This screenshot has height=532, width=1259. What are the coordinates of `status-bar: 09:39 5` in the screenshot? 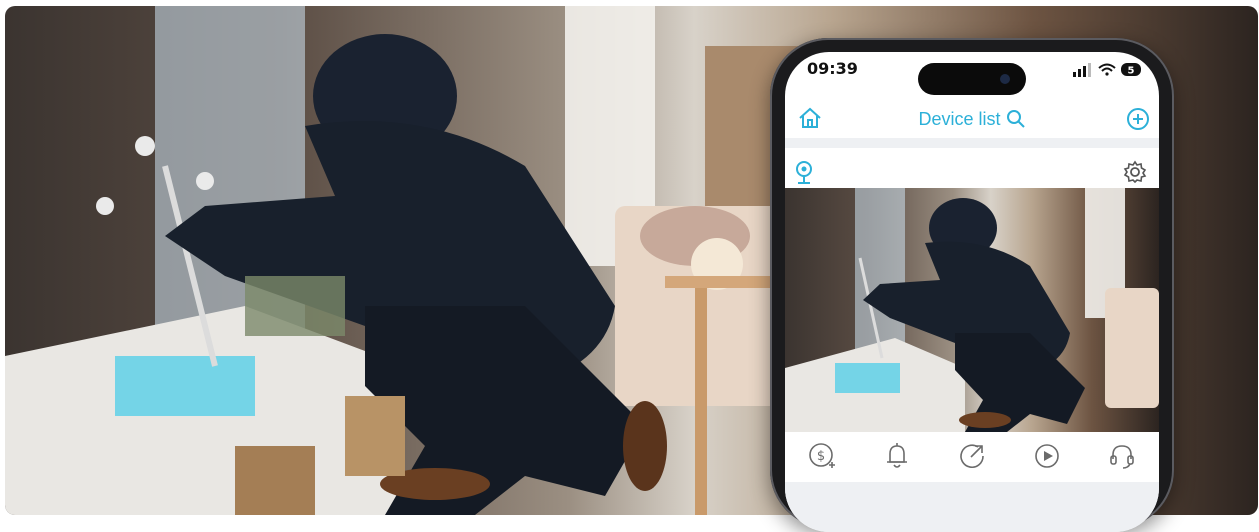 It's located at (972, 73).